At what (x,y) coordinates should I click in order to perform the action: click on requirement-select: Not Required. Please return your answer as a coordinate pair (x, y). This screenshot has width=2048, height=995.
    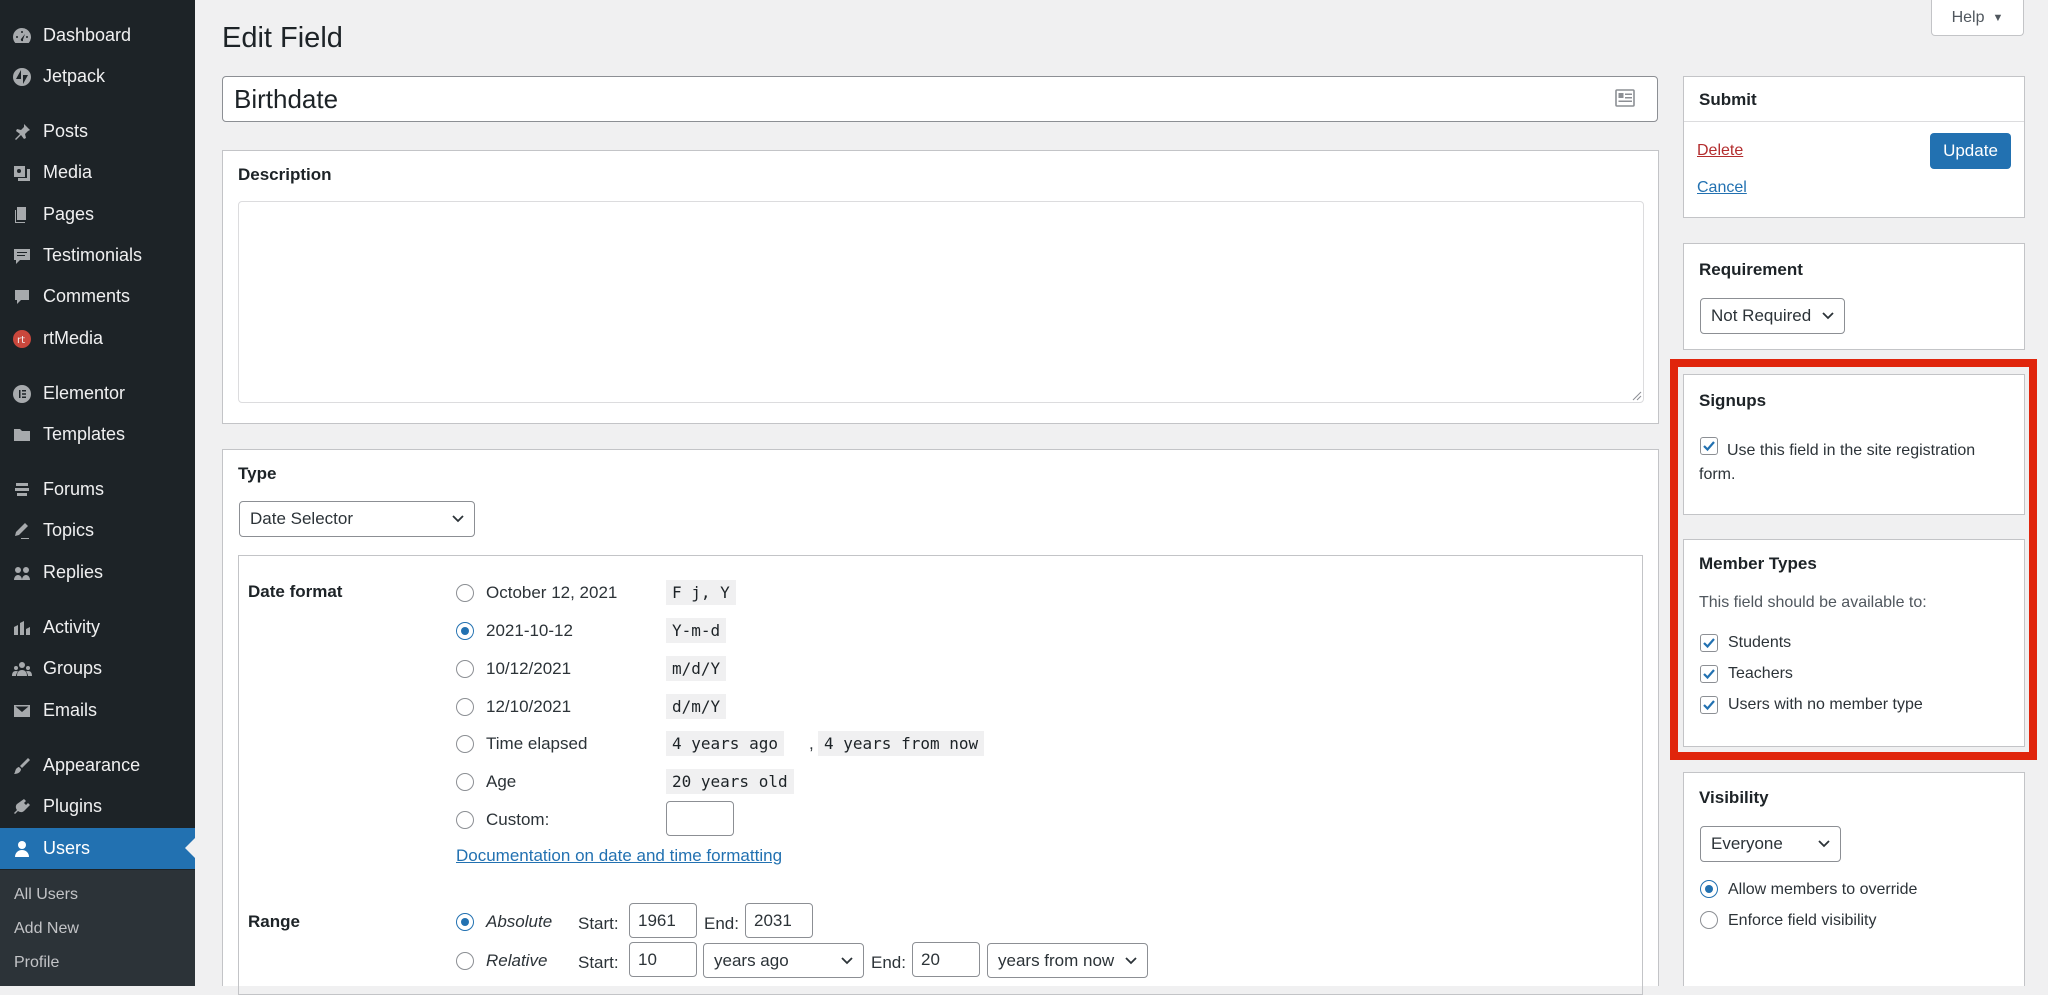
    Looking at the image, I should click on (1772, 316).